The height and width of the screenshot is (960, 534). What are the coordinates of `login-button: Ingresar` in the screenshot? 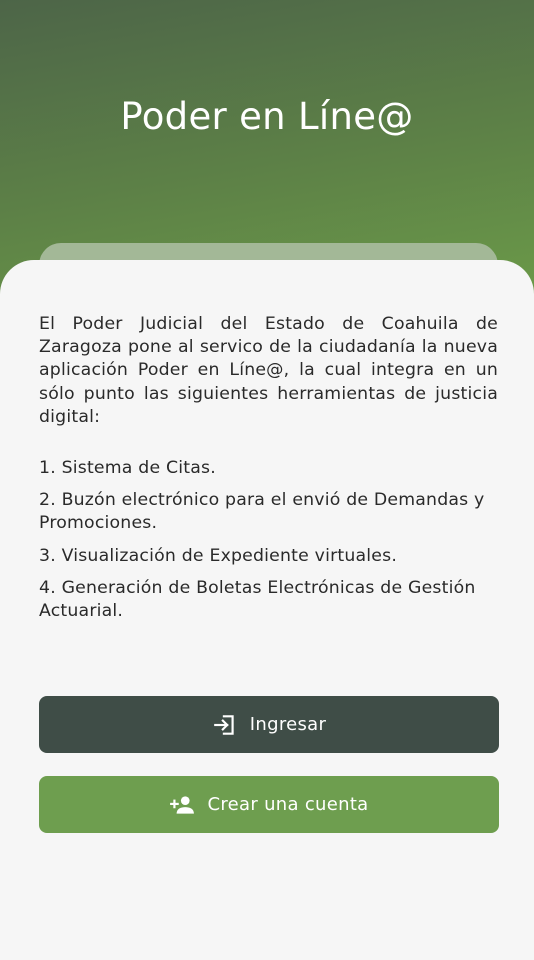 It's located at (269, 724).